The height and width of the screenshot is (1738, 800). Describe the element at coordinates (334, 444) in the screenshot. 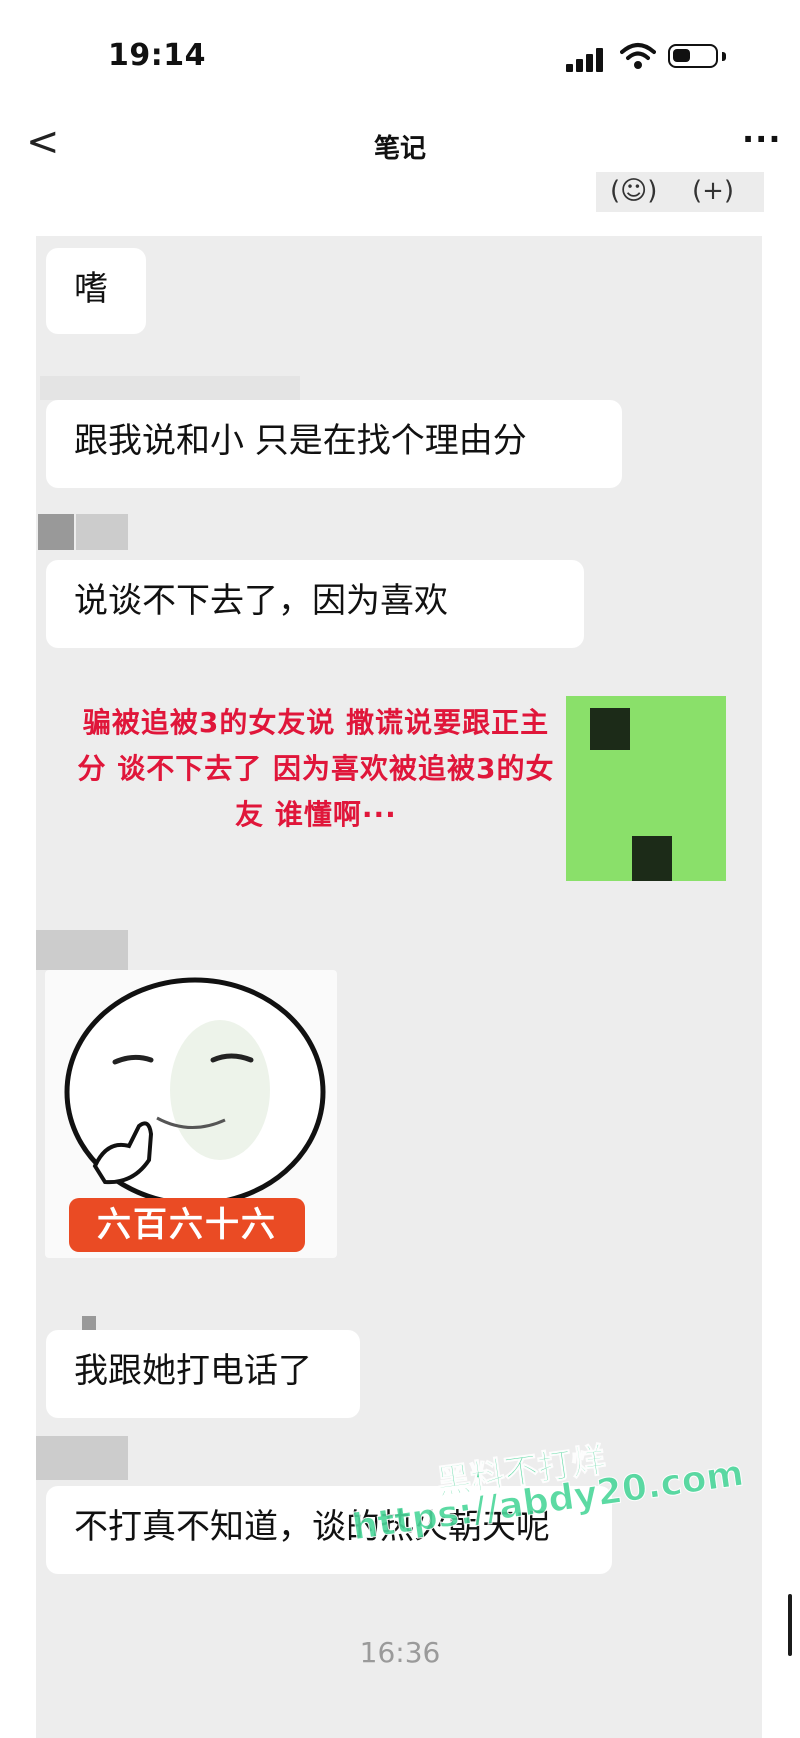

I see `message-bubble-2: 跟我说和小 只是在找个理由分` at that location.